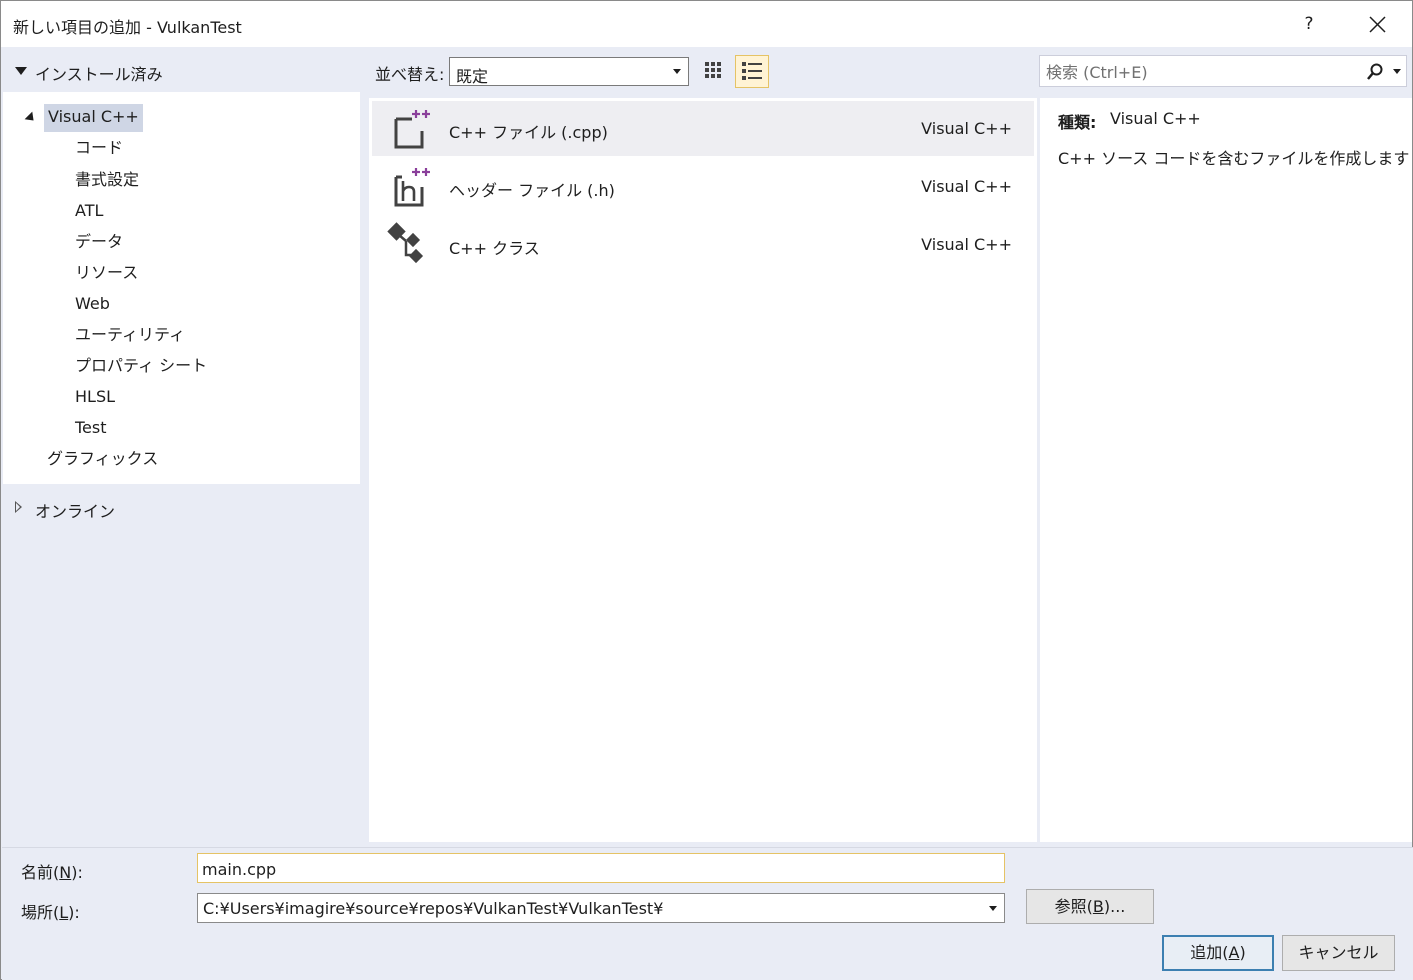 The width and height of the screenshot is (1413, 980). I want to click on tree-item-visual-cpp: Visual C++, so click(93, 118).